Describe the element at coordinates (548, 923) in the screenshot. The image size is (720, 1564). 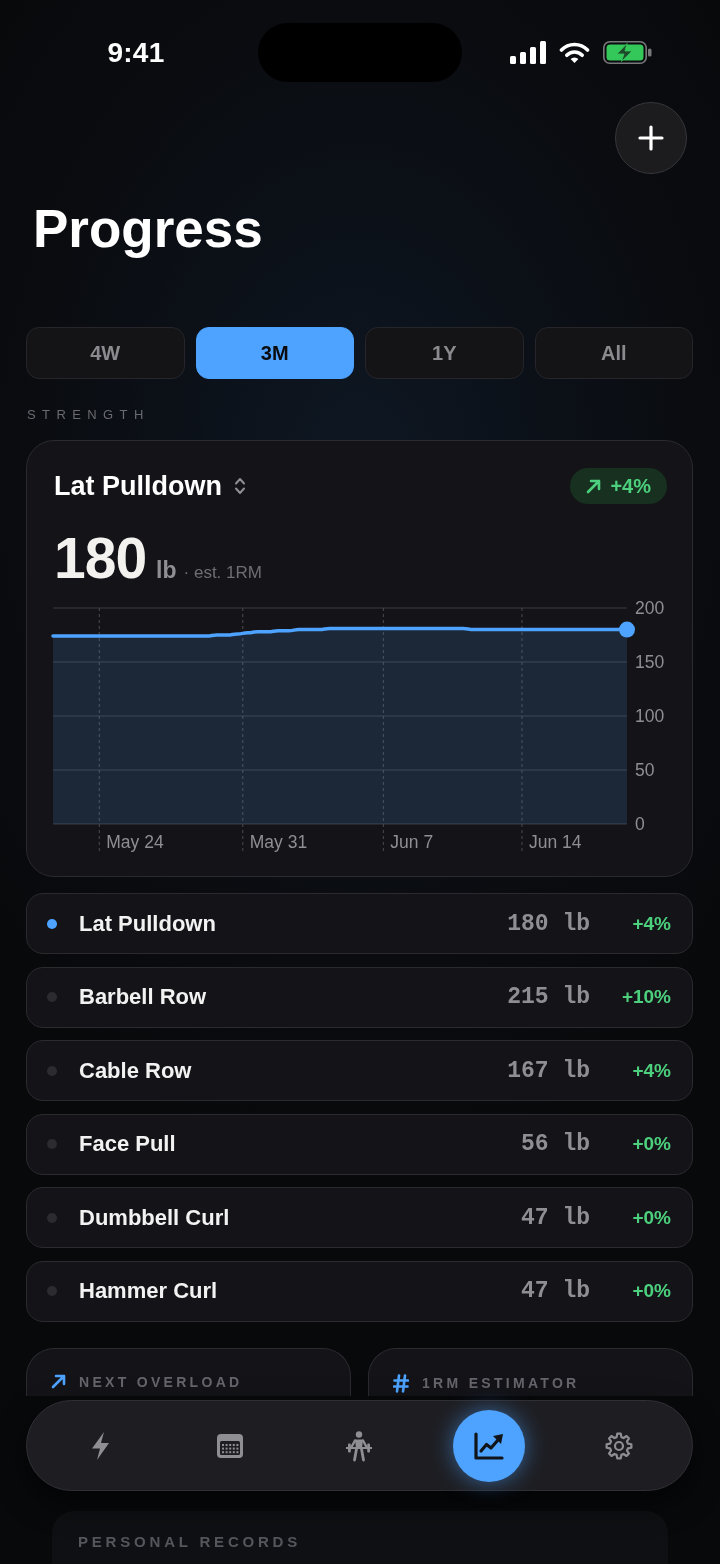
I see `weight-value: 180 lb` at that location.